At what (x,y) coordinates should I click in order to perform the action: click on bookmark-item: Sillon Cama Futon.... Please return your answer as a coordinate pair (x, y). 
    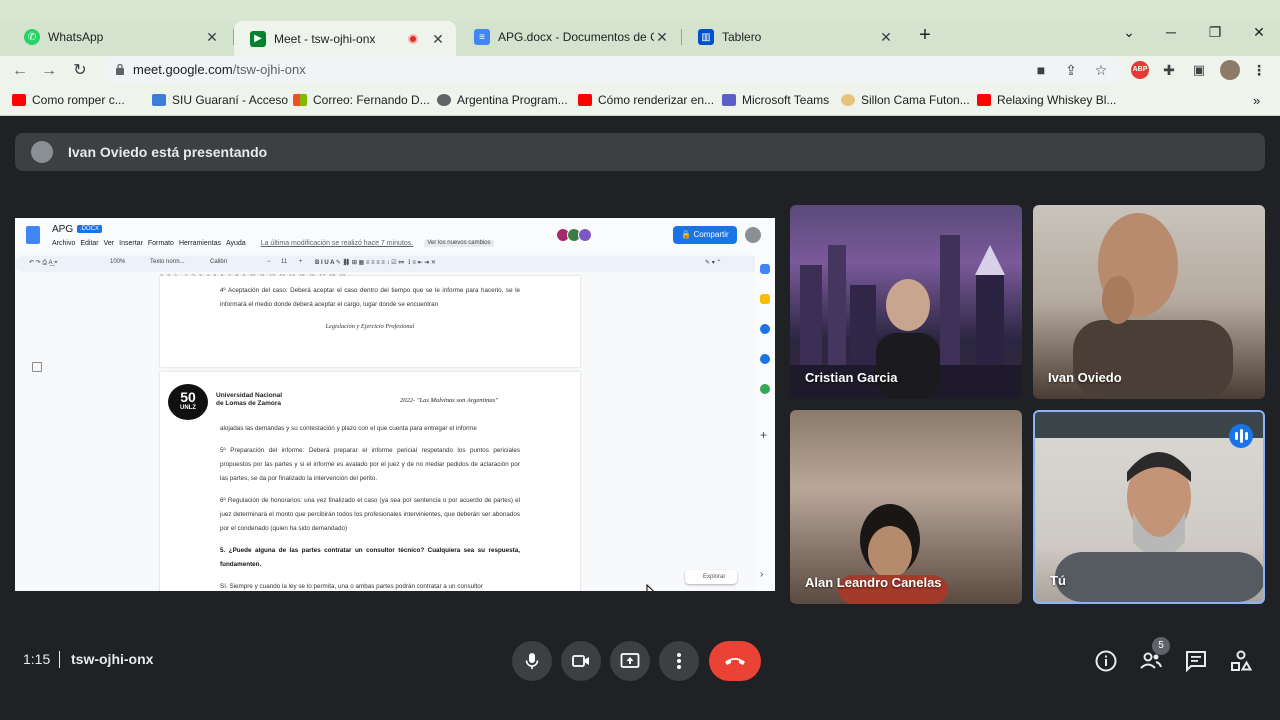
    Looking at the image, I should click on (905, 100).